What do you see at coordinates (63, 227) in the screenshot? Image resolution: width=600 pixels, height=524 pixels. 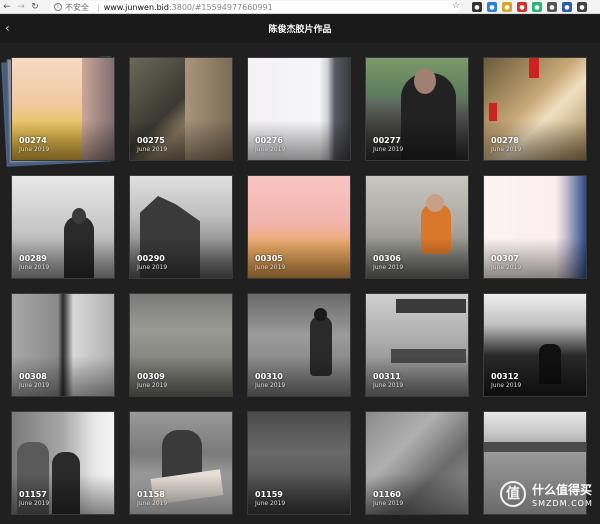 I see `photo-tile: 00289 June 2019` at bounding box center [63, 227].